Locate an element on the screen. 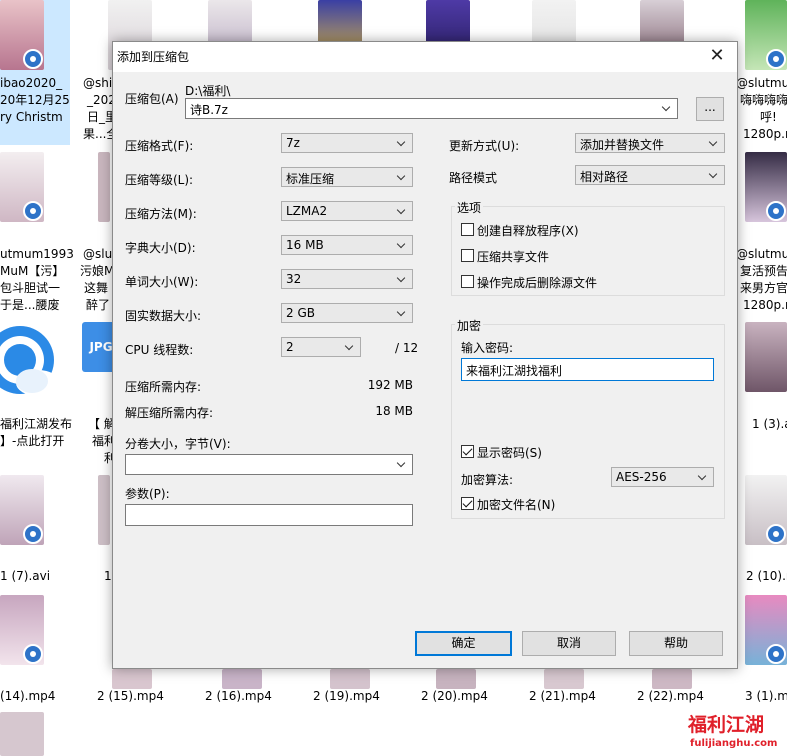 Image resolution: width=787 pixels, height=756 pixels. format-label: 压缩格式(F): is located at coordinates (159, 146).